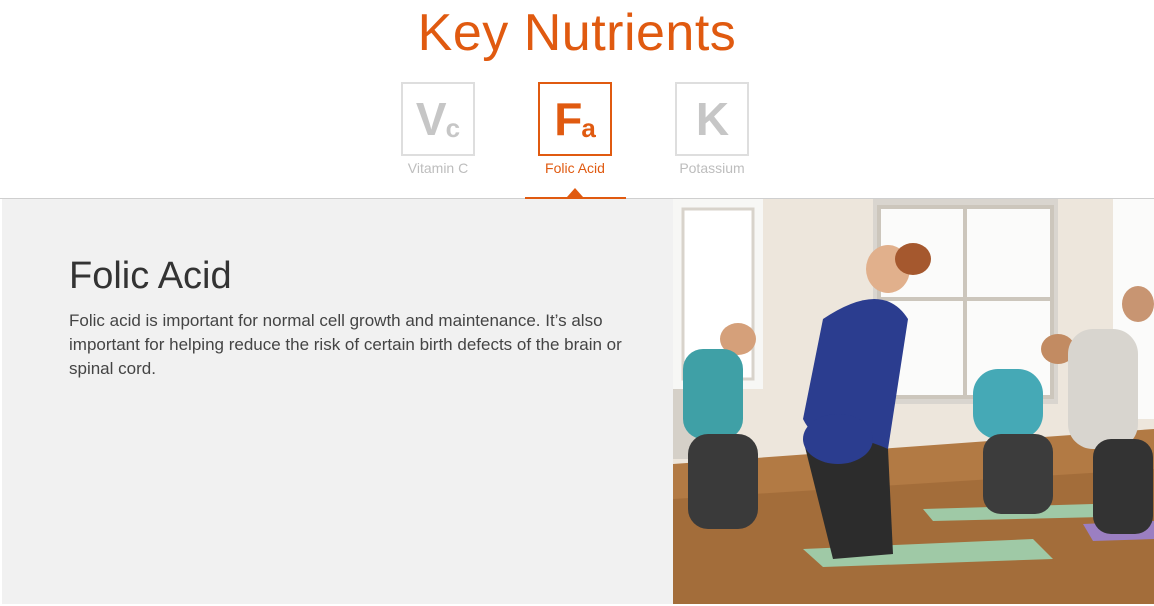 Image resolution: width=1154 pixels, height=606 pixels. Describe the element at coordinates (575, 192) in the screenshot. I see `active-tab-pointer-icon` at that location.